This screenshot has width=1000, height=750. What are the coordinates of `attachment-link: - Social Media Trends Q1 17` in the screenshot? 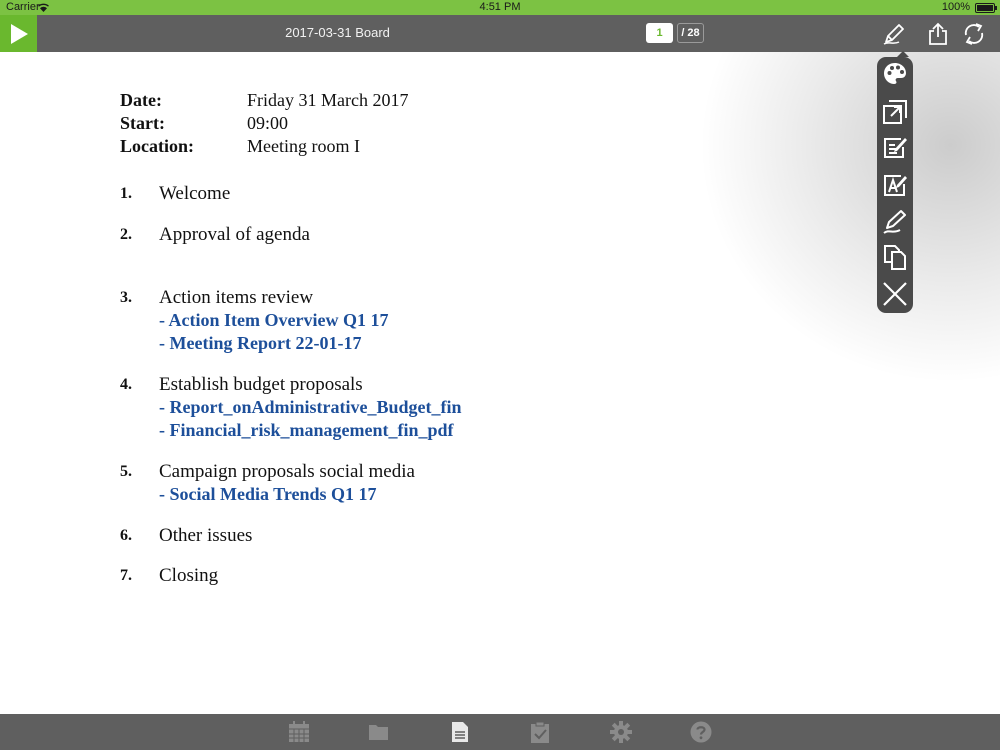 It's located at (268, 494).